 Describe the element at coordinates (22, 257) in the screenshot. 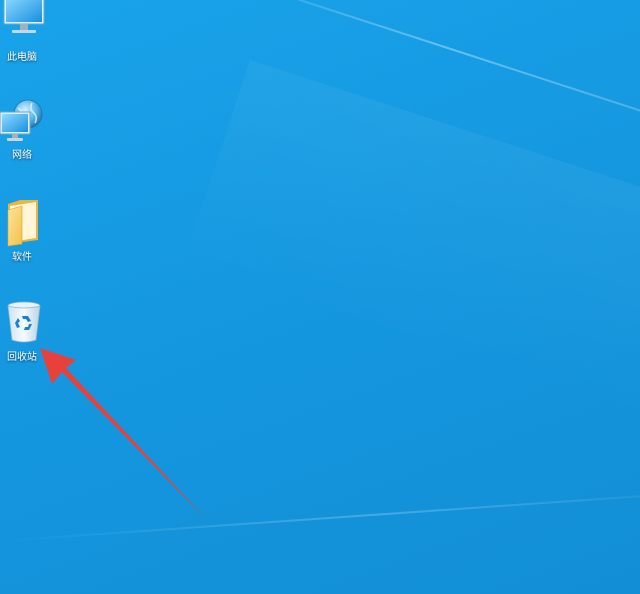

I see `desktop-icon-label: 软件` at that location.